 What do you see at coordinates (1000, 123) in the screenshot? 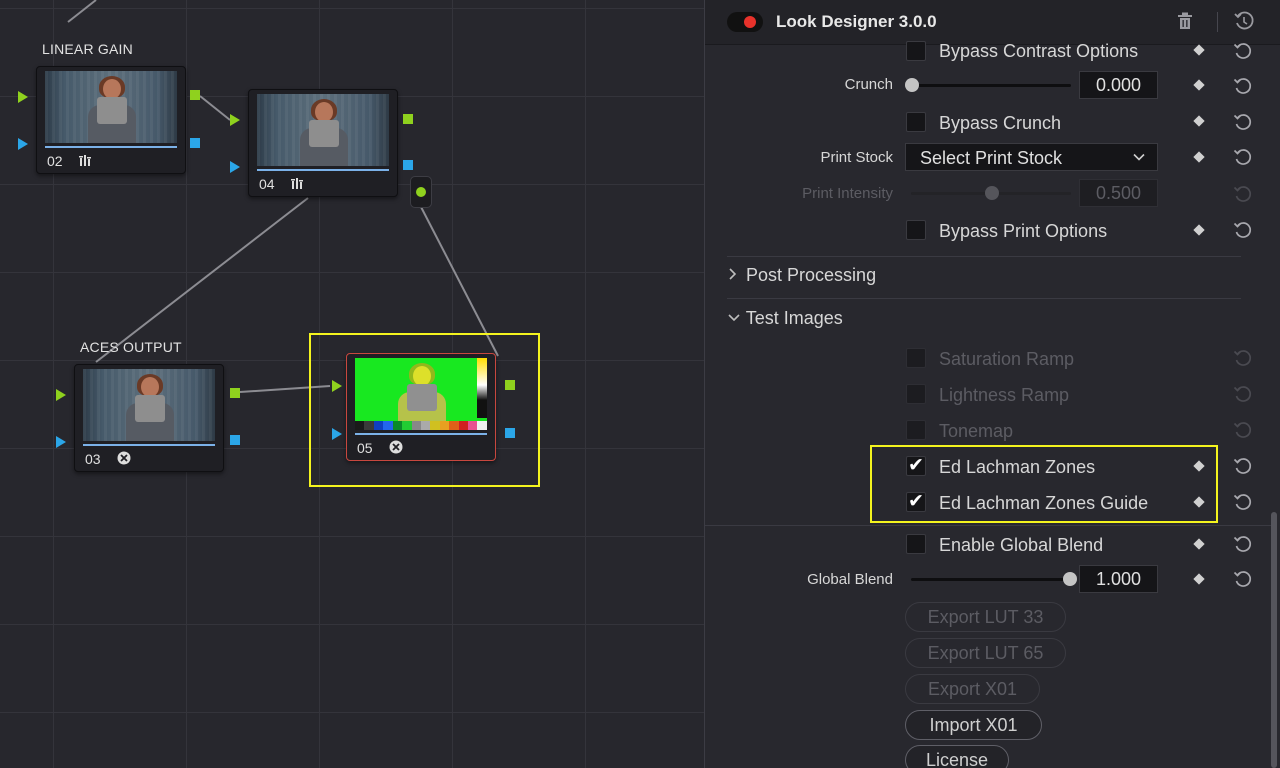
I see `bypass-crunch-label: Bypass Crunch` at bounding box center [1000, 123].